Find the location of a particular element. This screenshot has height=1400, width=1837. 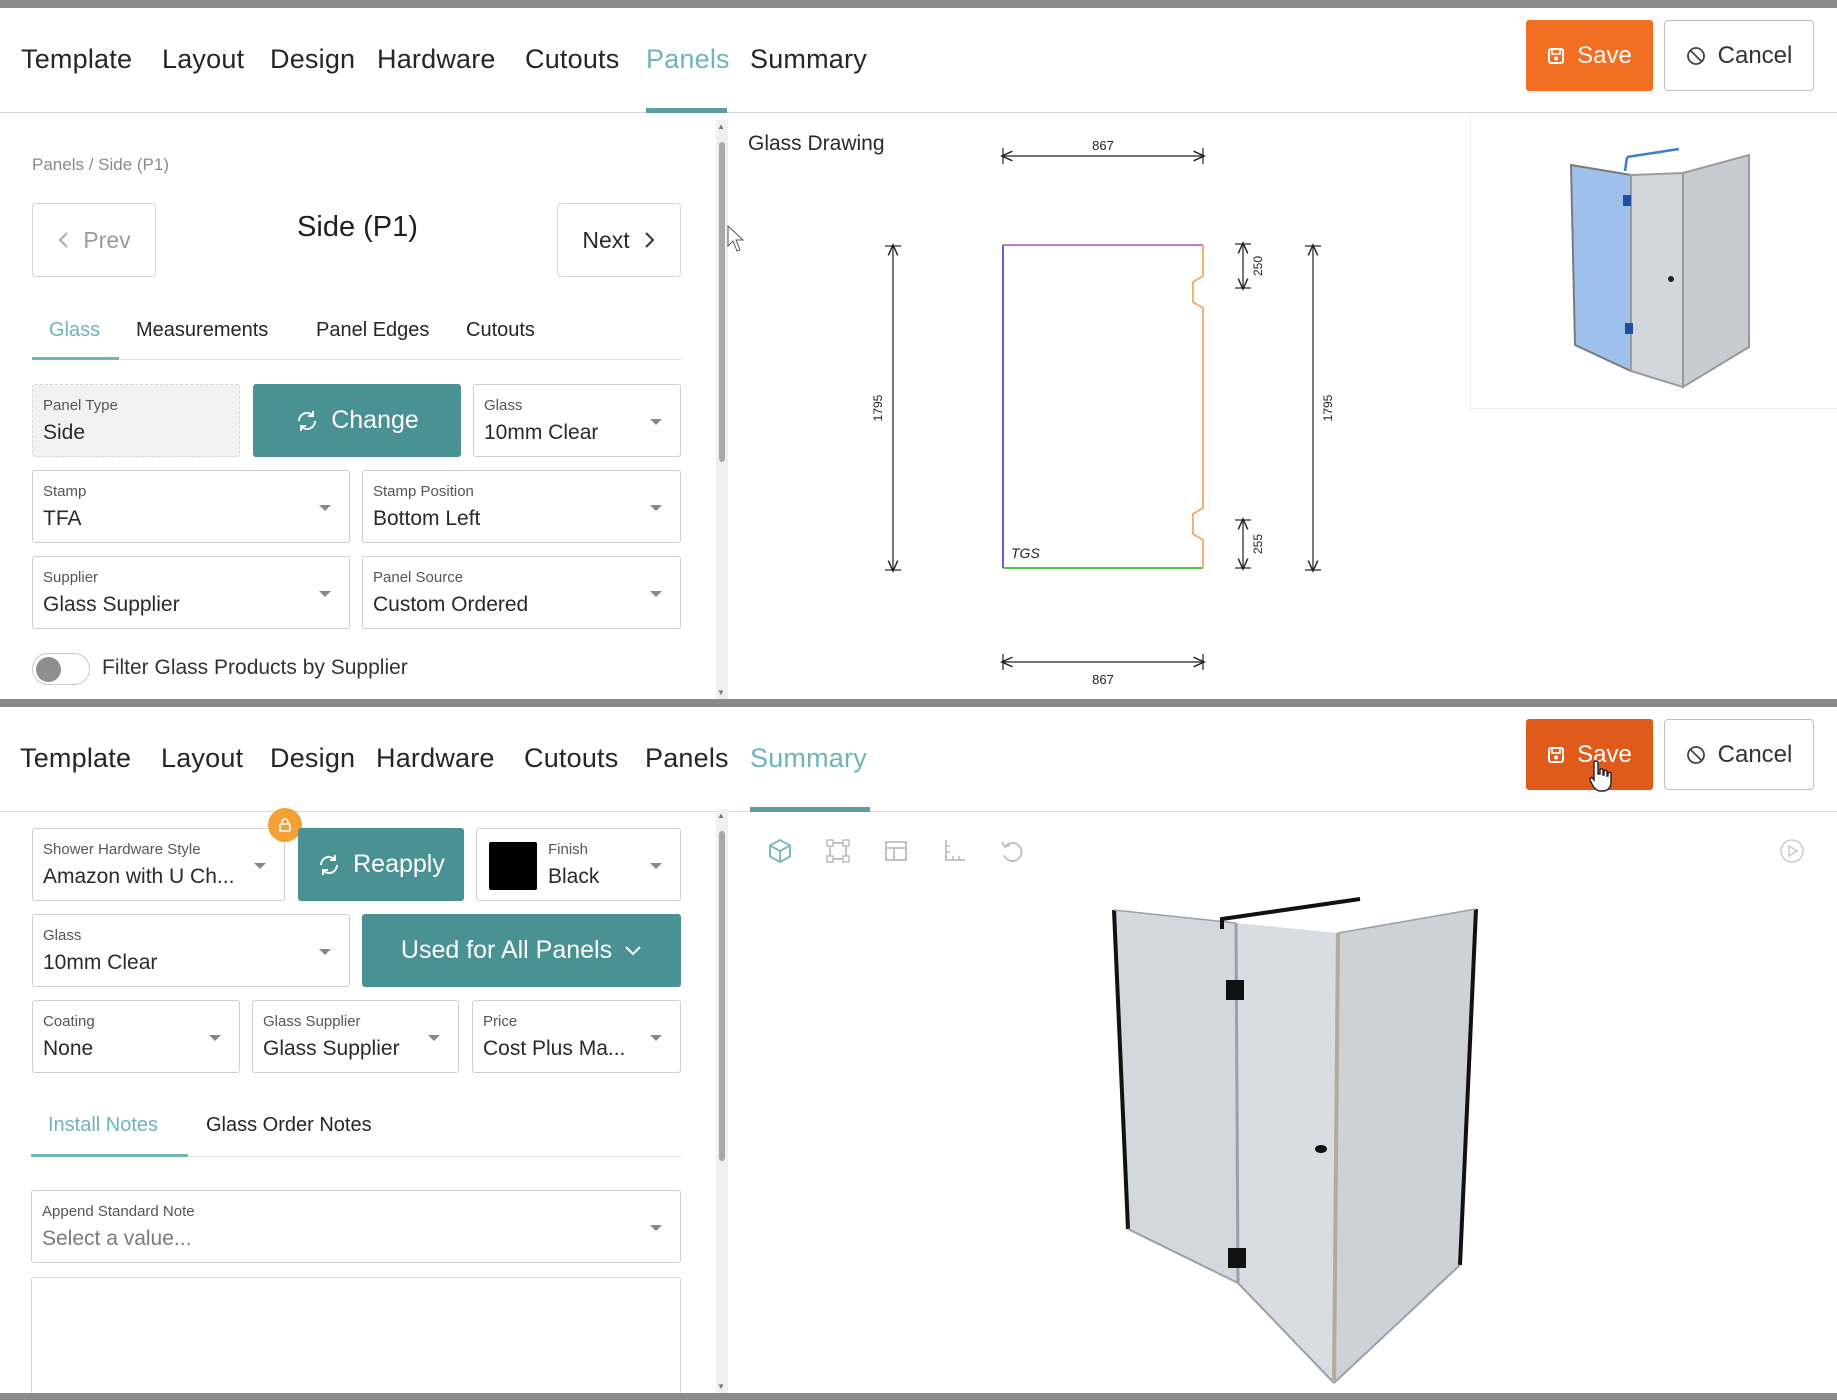

cutout-bottom-label: 255 is located at coordinates (1258, 544).